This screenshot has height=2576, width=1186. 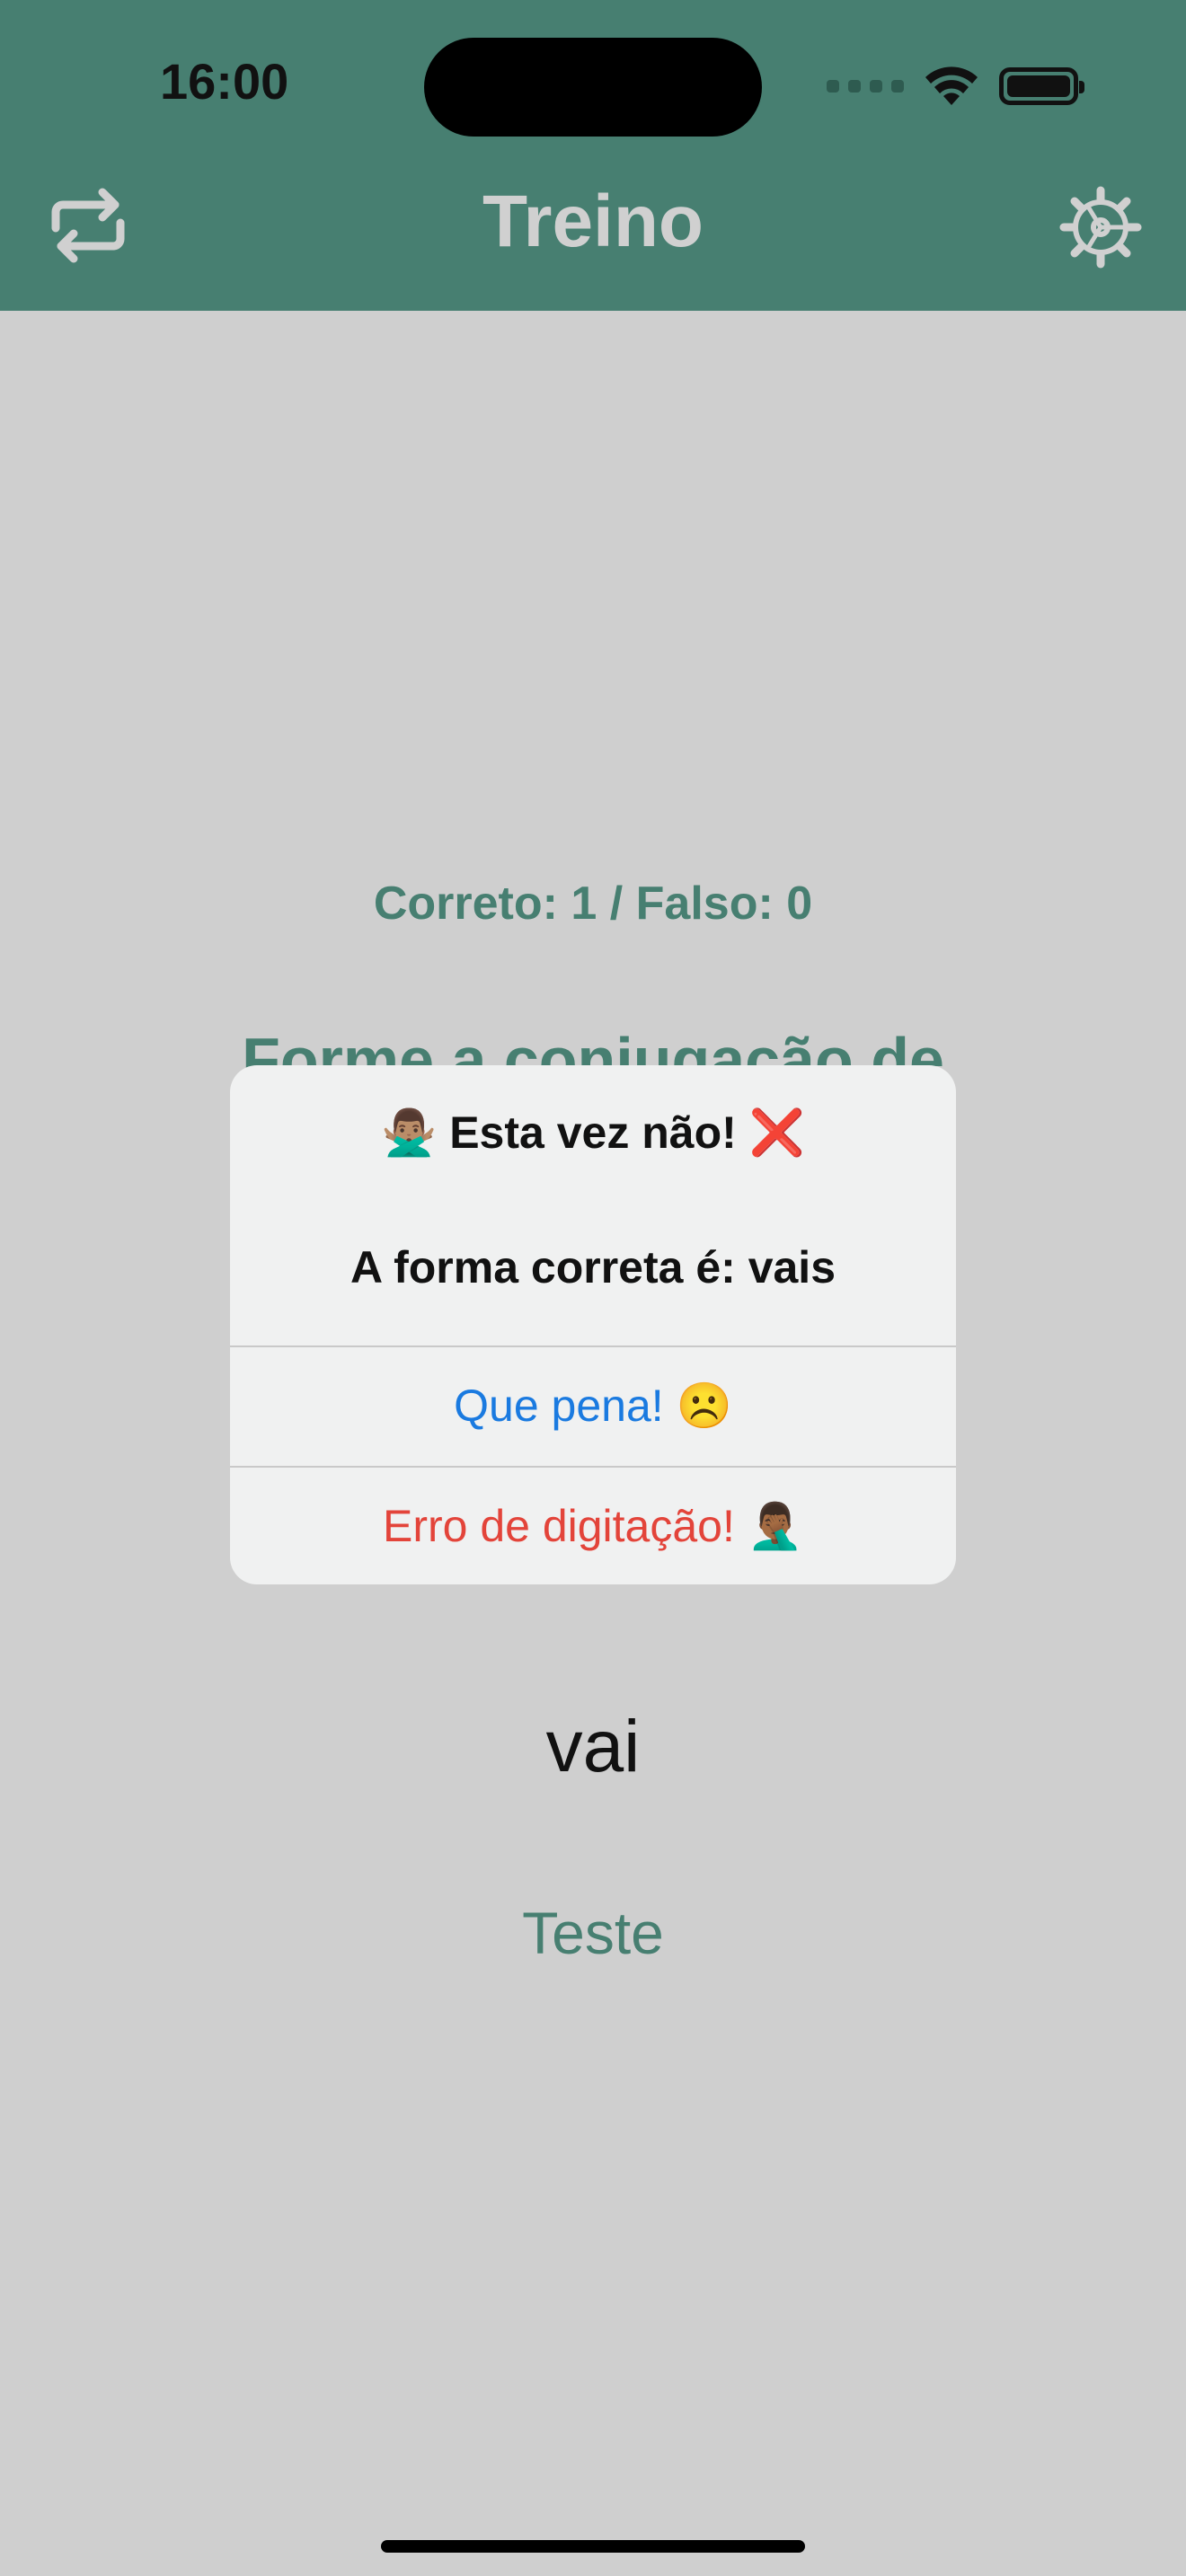 I want to click on alert-title: 🙅🏽‍♂️ Esta vez não! ❌, so click(x=593, y=1132).